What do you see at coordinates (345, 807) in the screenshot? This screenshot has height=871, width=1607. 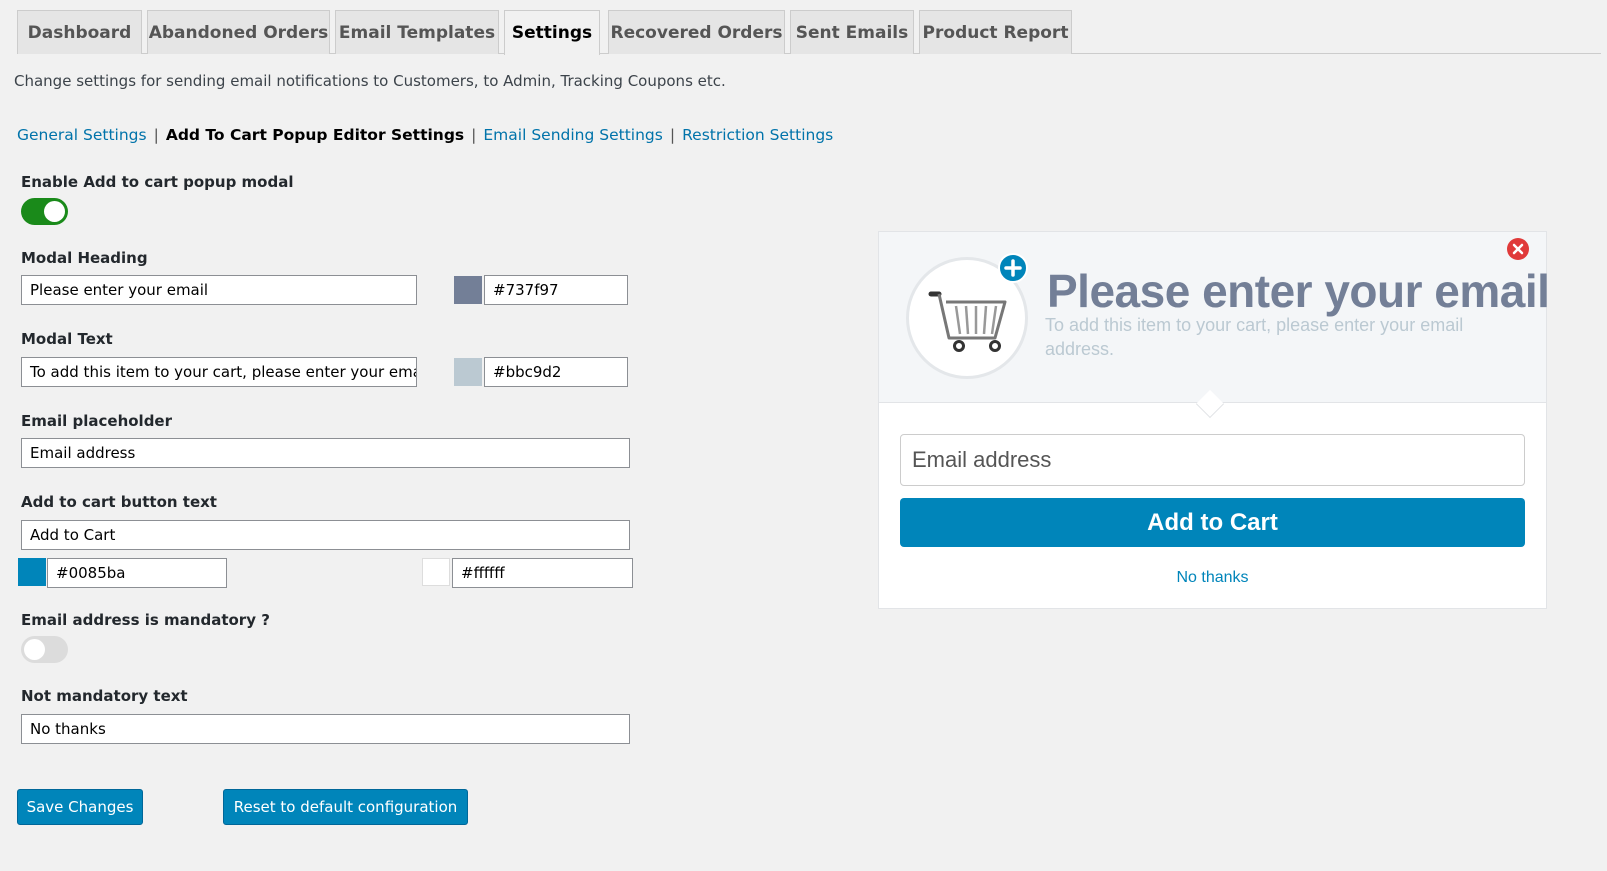 I see `reset-defaults-button: Reset to default configuration` at bounding box center [345, 807].